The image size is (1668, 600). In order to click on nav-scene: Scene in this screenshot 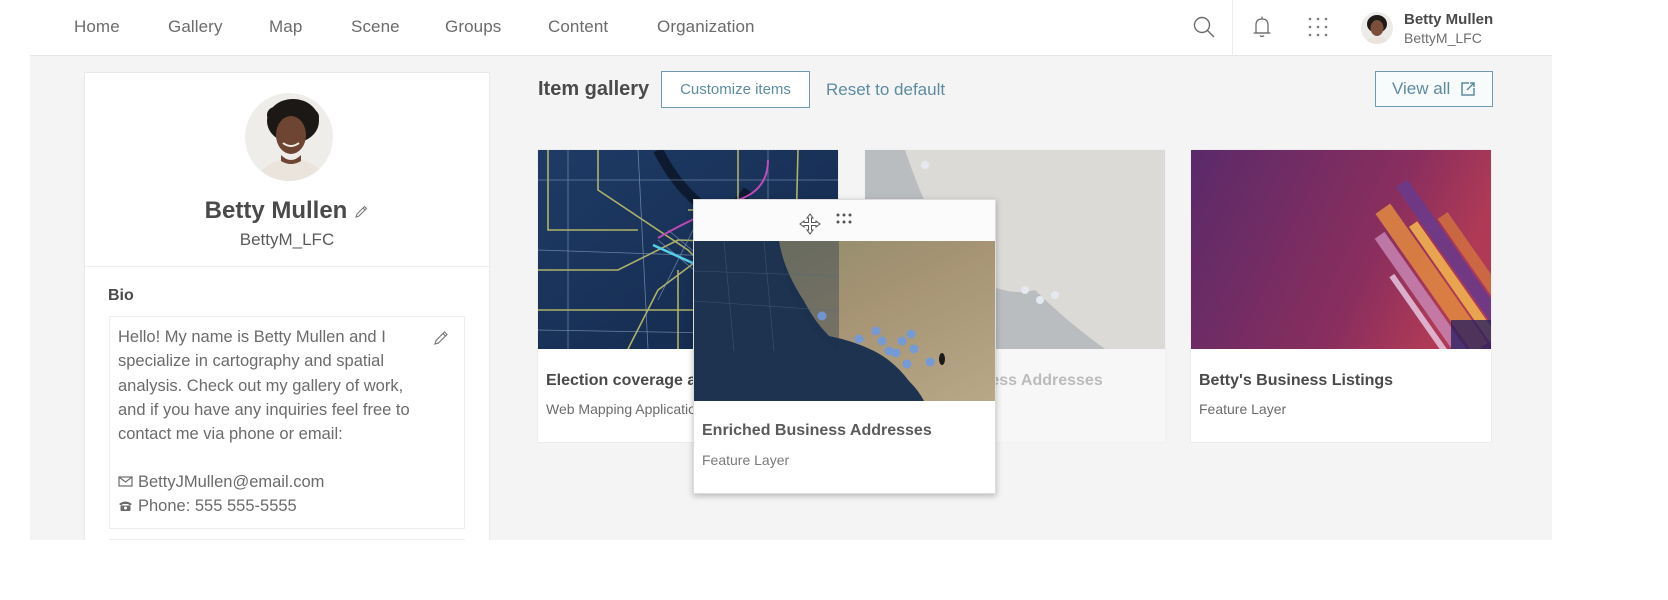, I will do `click(375, 27)`.